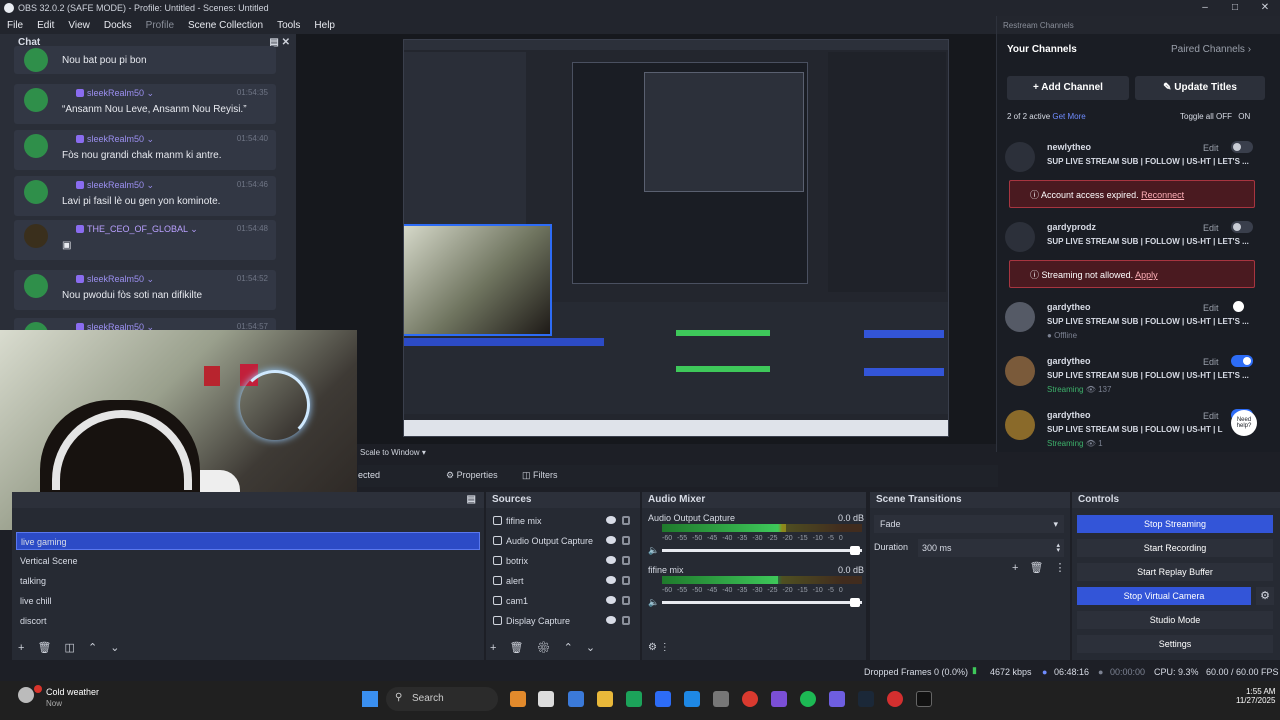 The height and width of the screenshot is (720, 1280). Describe the element at coordinates (1037, 568) in the screenshot. I see `remove-transition-icon: 🗑` at that location.